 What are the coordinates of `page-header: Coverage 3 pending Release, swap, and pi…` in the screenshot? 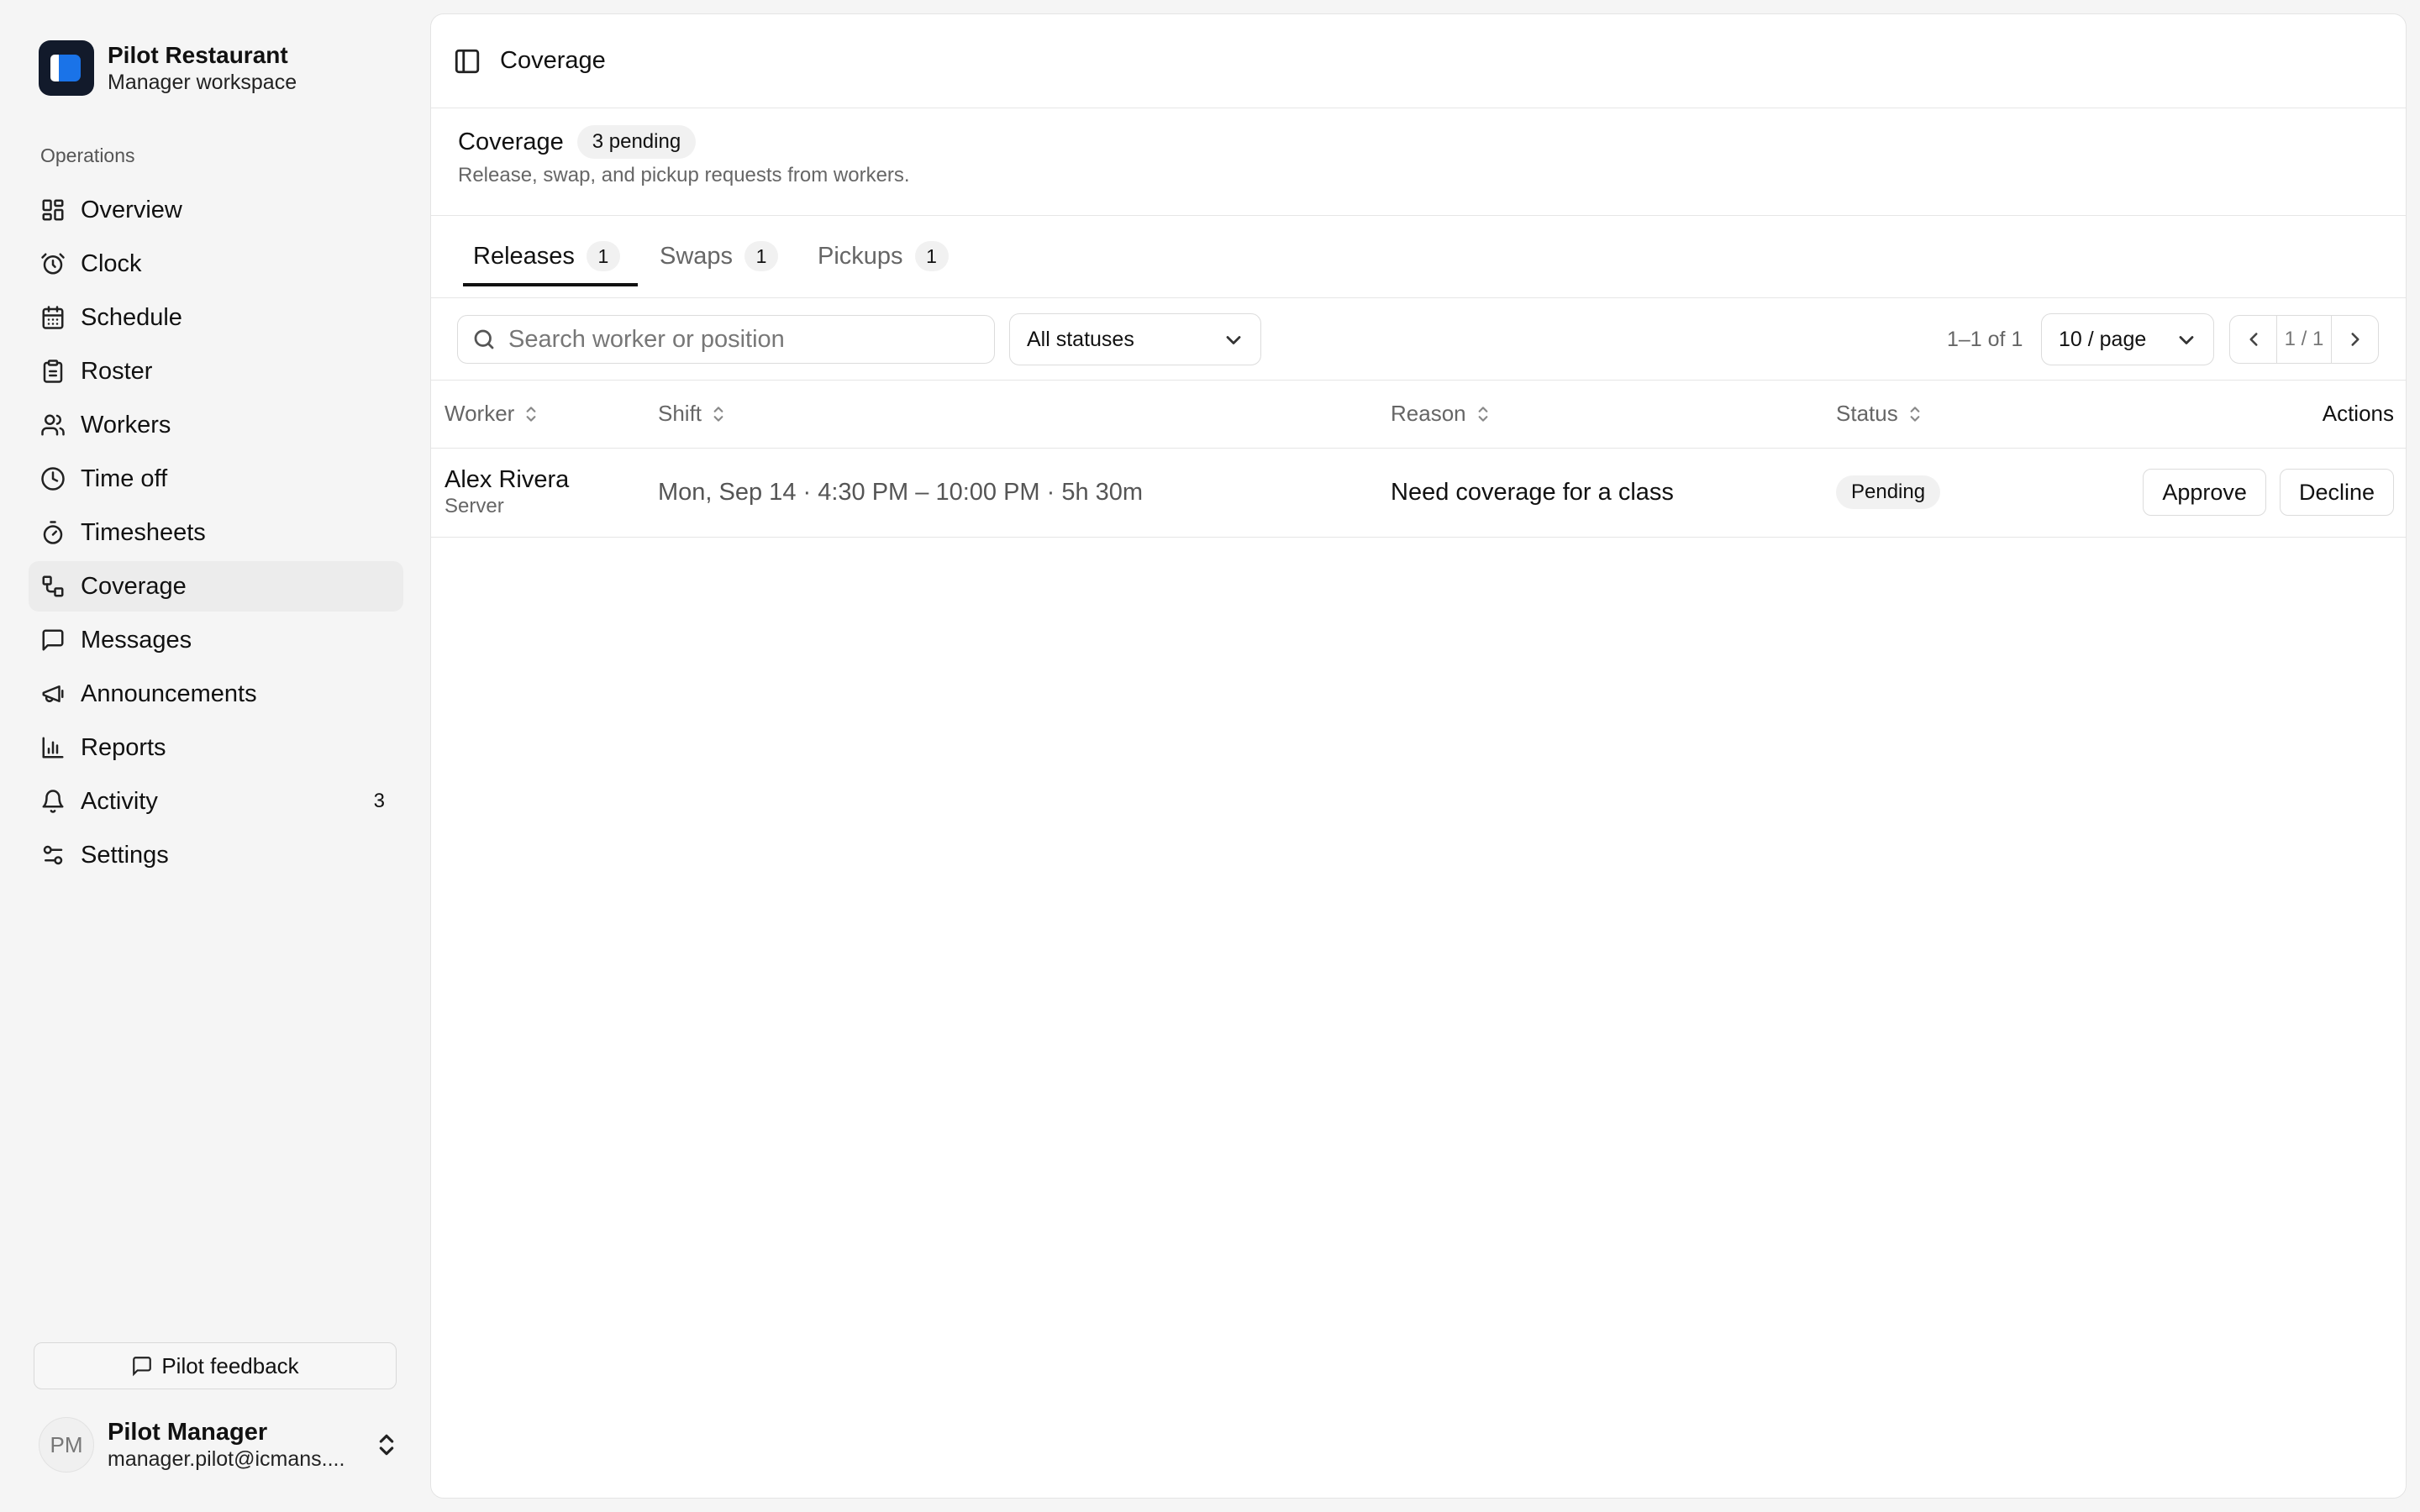 It's located at (1418, 162).